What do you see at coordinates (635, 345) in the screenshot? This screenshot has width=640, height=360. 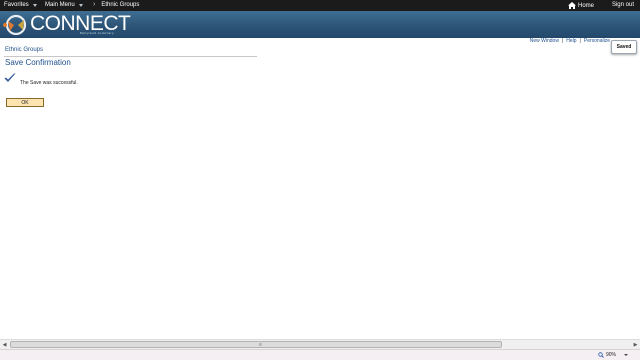 I see `scroll-right-icon: ▶` at bounding box center [635, 345].